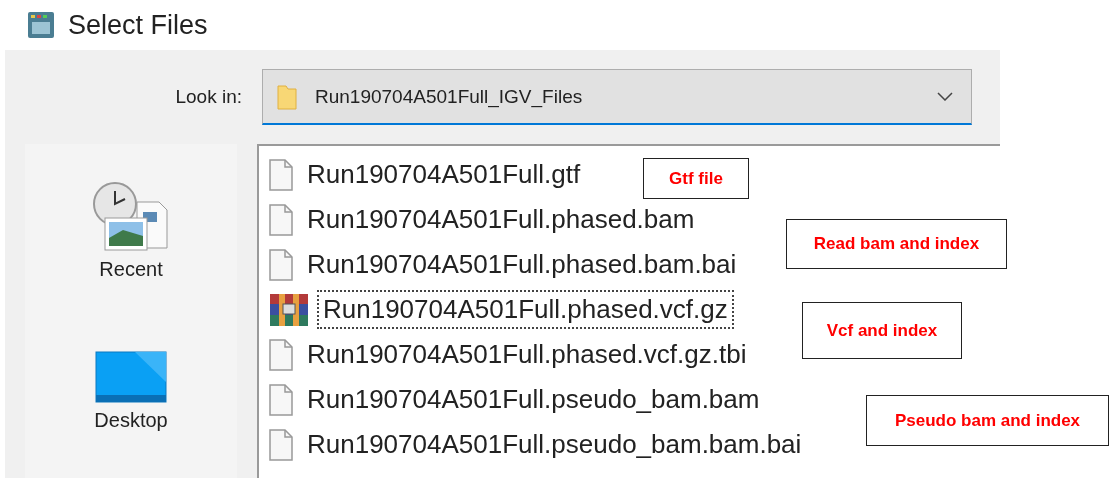  I want to click on file-item: Run190704A501Full.pseudo_bam.bam, so click(533, 399).